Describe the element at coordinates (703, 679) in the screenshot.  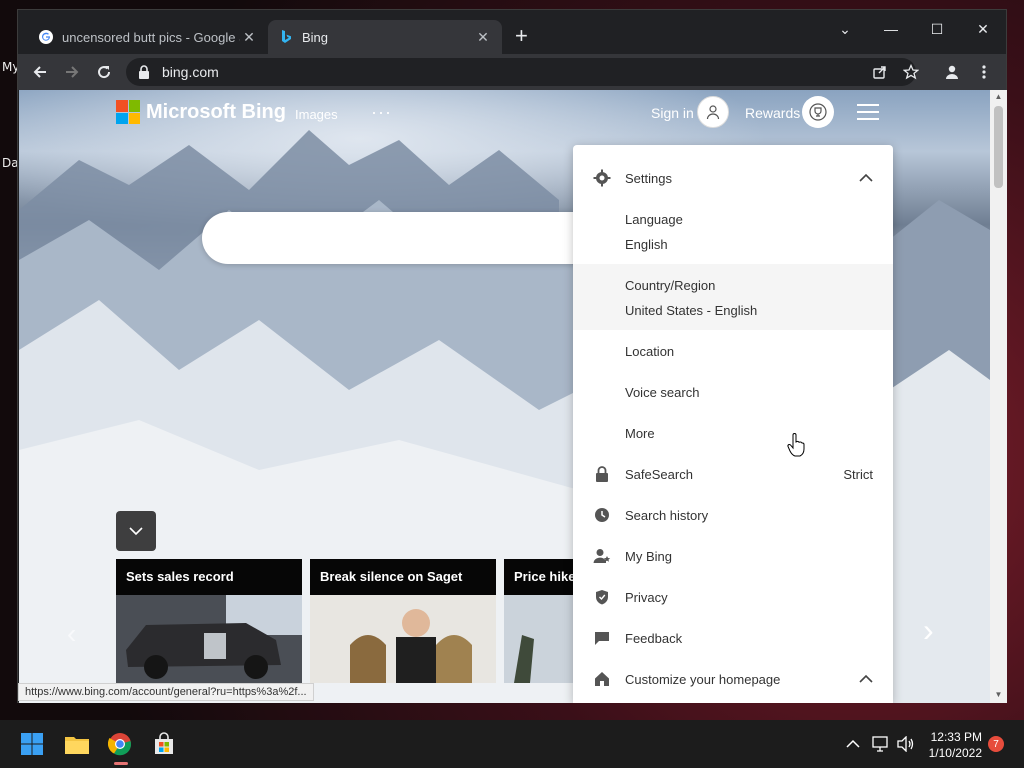
I see `customize-homepage-label: Customize your homepage` at that location.